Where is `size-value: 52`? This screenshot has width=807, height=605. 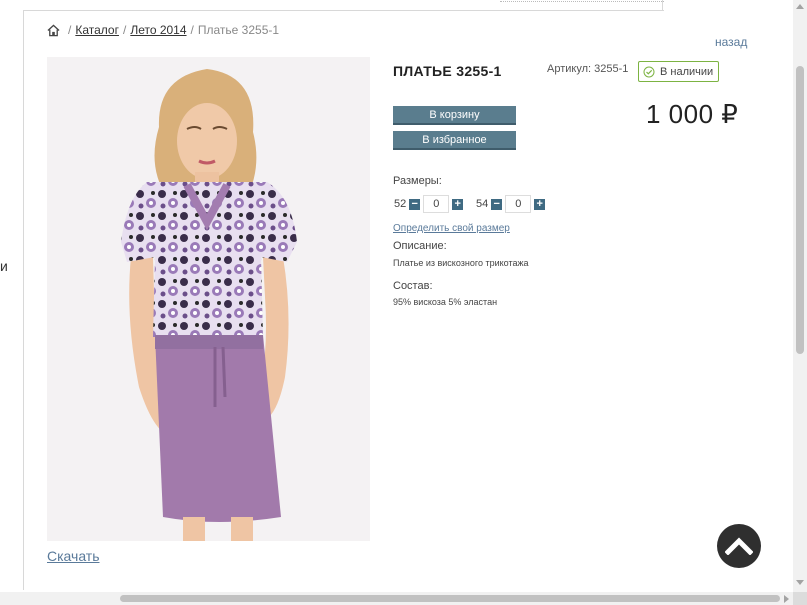 size-value: 52 is located at coordinates (400, 204).